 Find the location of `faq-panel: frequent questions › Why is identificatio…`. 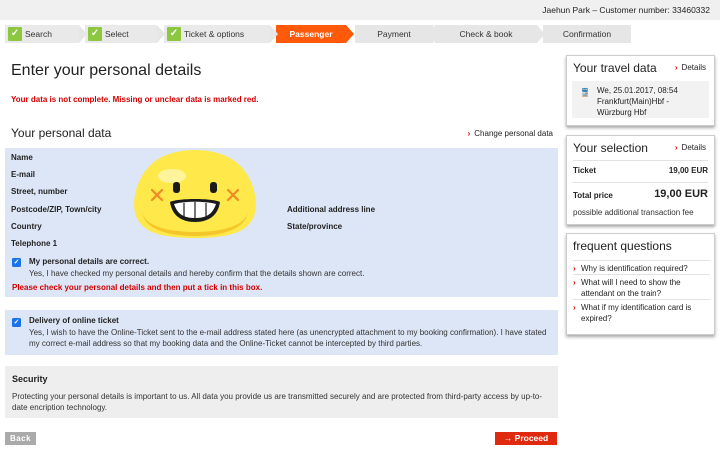

faq-panel: frequent questions › Why is identificatio… is located at coordinates (640, 284).